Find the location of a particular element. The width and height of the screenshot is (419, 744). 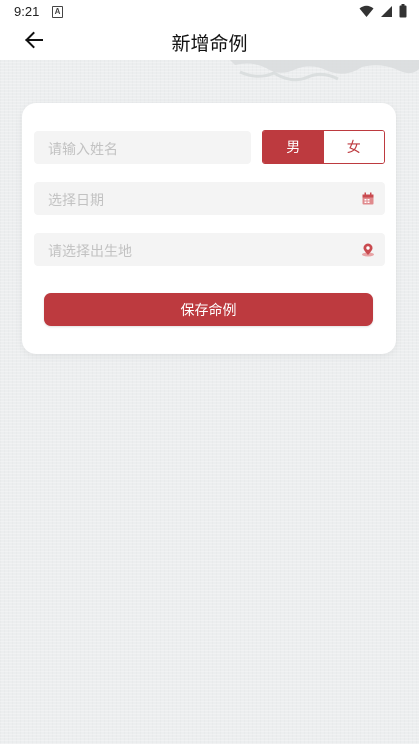

gender-male-option: 男 is located at coordinates (293, 147).